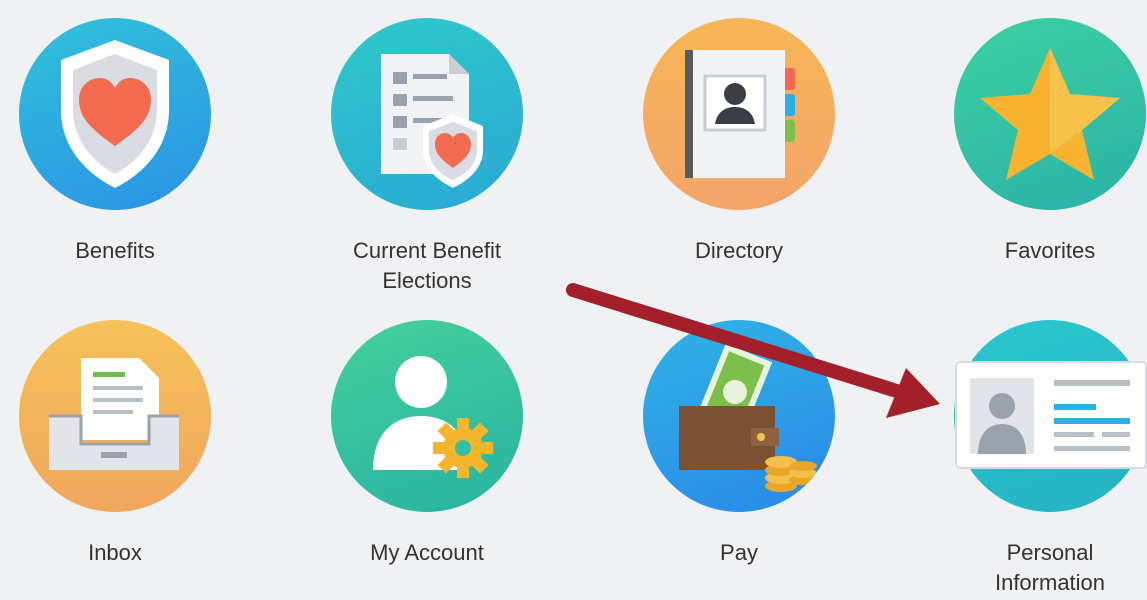 Image resolution: width=1147 pixels, height=600 pixels. What do you see at coordinates (748, 417) in the screenshot?
I see `wallet-money-icon` at bounding box center [748, 417].